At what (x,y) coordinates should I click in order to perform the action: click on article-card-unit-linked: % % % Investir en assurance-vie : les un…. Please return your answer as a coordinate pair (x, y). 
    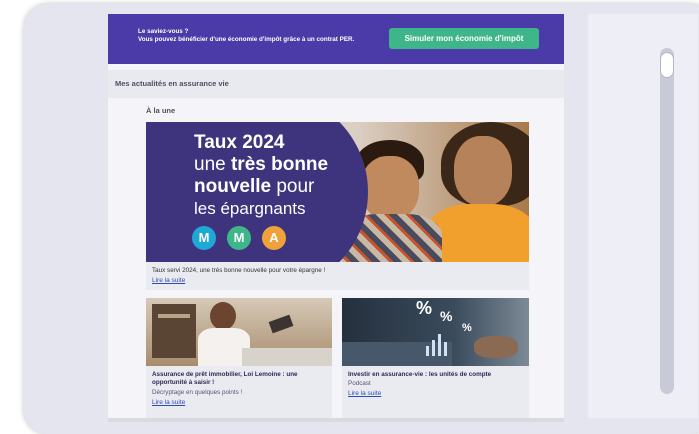
    Looking at the image, I should click on (435, 360).